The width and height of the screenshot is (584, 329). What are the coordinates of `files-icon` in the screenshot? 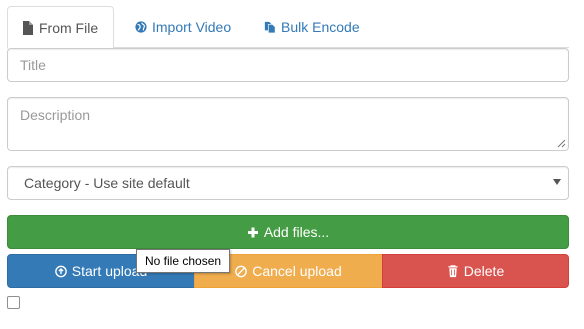 It's located at (270, 27).